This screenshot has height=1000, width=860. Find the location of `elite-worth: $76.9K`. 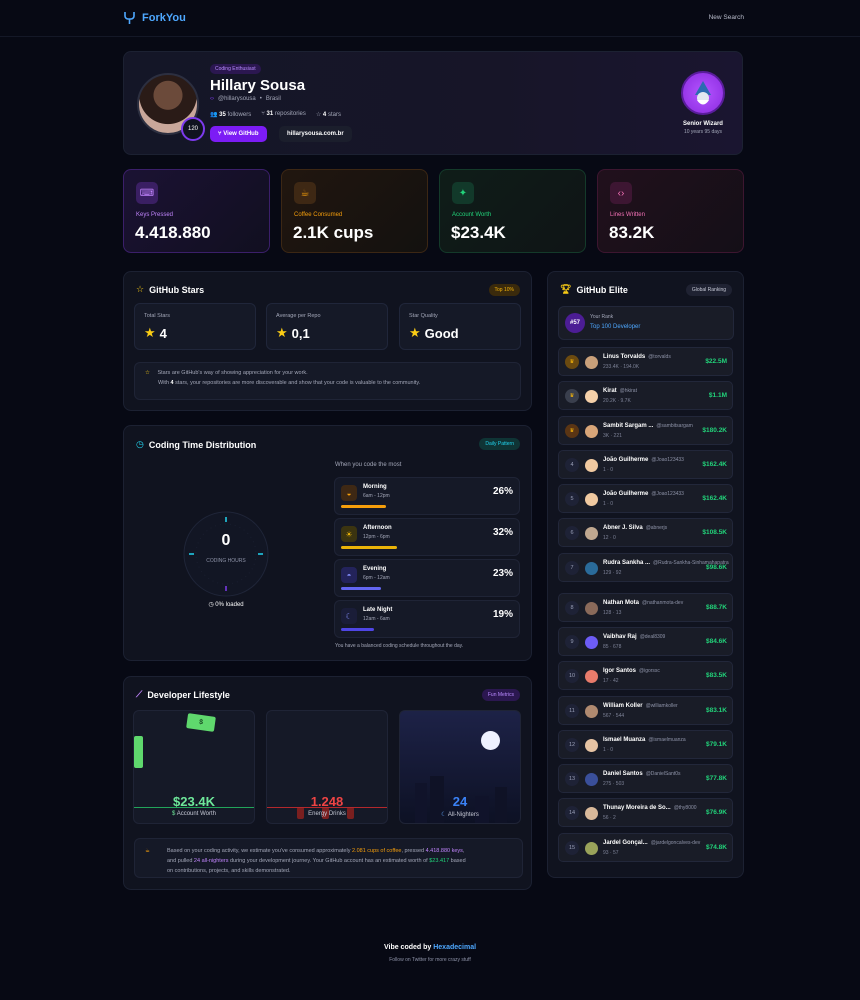

elite-worth: $76.9K is located at coordinates (716, 812).